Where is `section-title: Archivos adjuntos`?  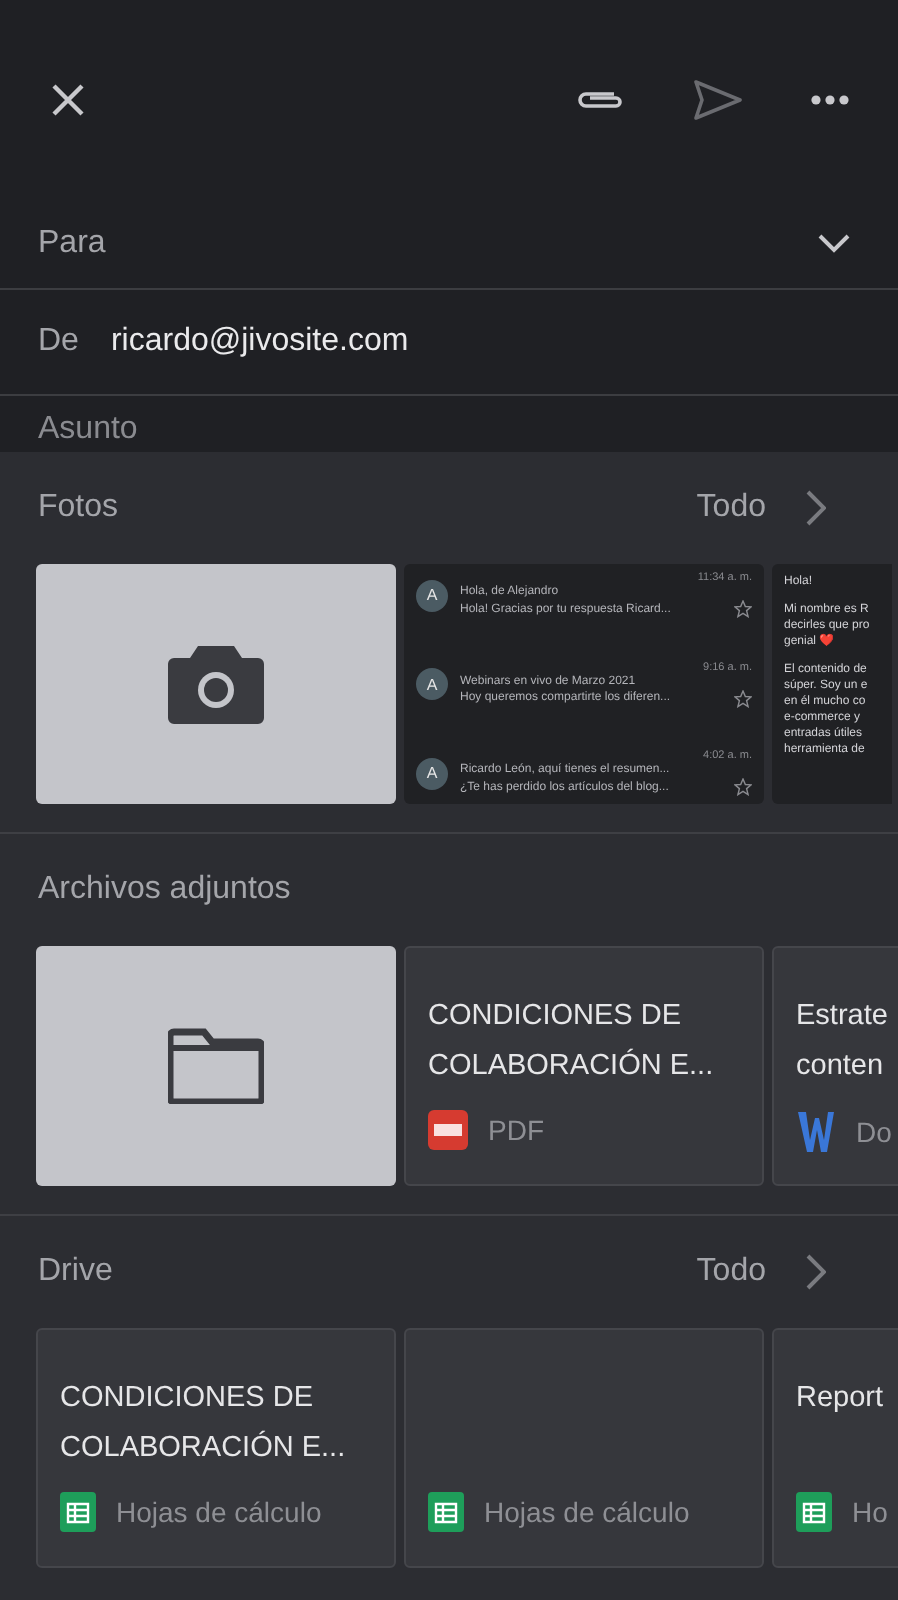
section-title: Archivos adjuntos is located at coordinates (164, 890).